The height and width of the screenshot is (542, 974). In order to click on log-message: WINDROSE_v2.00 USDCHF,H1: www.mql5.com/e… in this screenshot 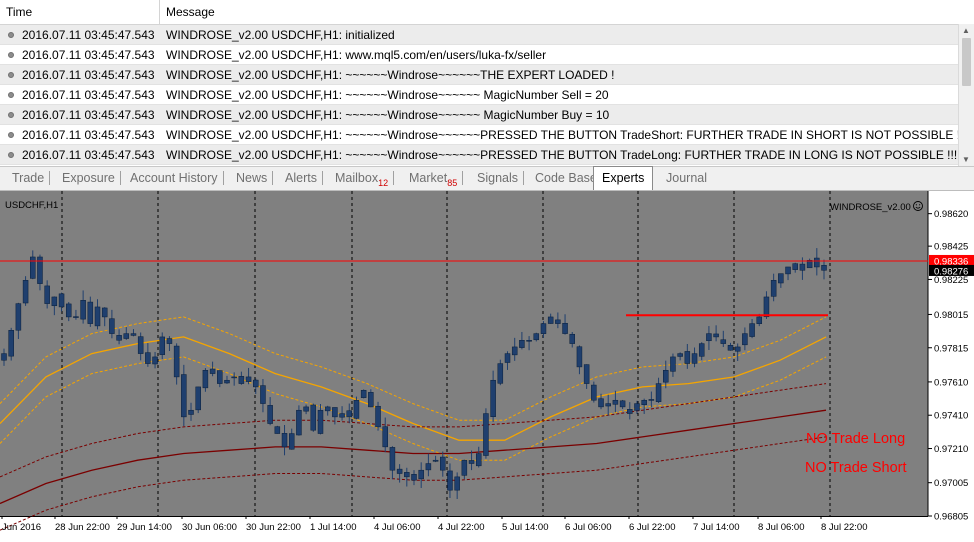, I will do `click(356, 55)`.